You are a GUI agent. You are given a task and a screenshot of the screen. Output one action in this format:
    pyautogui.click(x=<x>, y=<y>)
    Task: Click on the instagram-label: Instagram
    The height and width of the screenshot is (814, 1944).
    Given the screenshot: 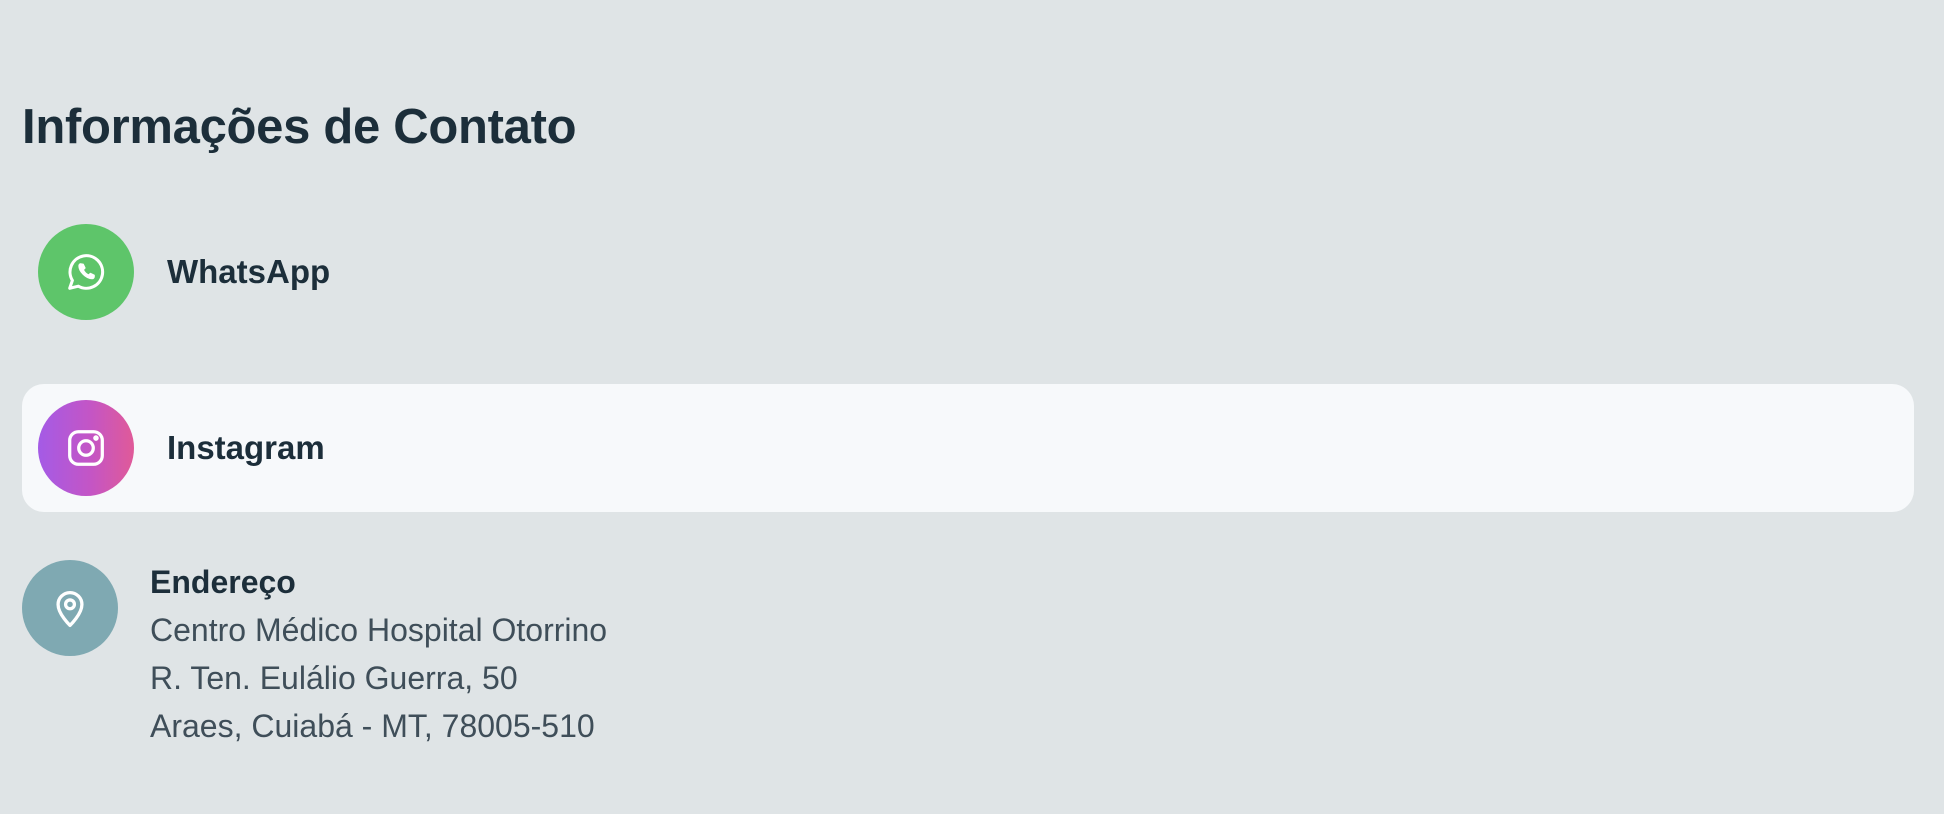 What is the action you would take?
    pyautogui.click(x=246, y=447)
    